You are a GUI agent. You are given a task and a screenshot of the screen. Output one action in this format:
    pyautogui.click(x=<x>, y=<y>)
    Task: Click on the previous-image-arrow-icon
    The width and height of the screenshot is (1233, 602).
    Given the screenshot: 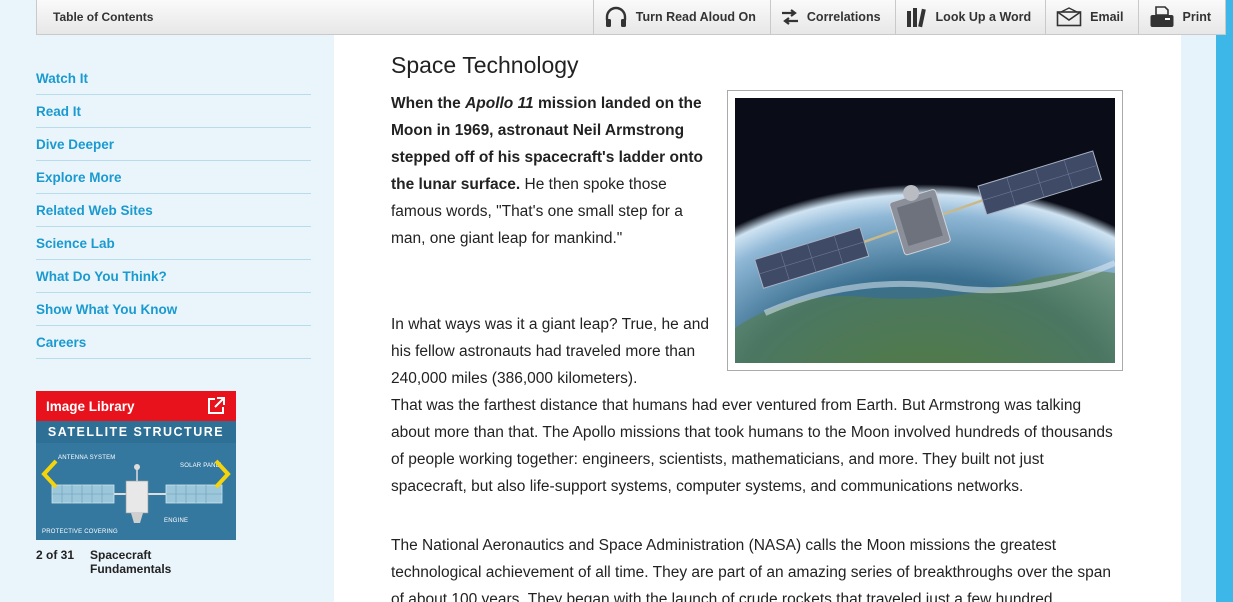 What is the action you would take?
    pyautogui.click(x=50, y=474)
    